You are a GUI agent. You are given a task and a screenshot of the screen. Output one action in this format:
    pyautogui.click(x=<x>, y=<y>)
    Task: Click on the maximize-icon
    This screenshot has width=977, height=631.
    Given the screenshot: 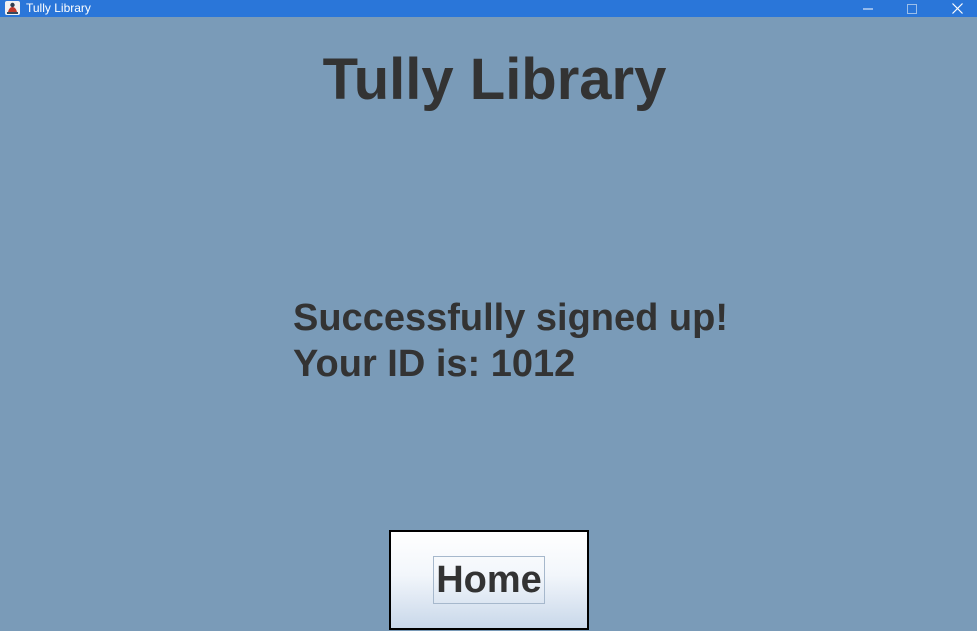 What is the action you would take?
    pyautogui.click(x=911, y=8)
    